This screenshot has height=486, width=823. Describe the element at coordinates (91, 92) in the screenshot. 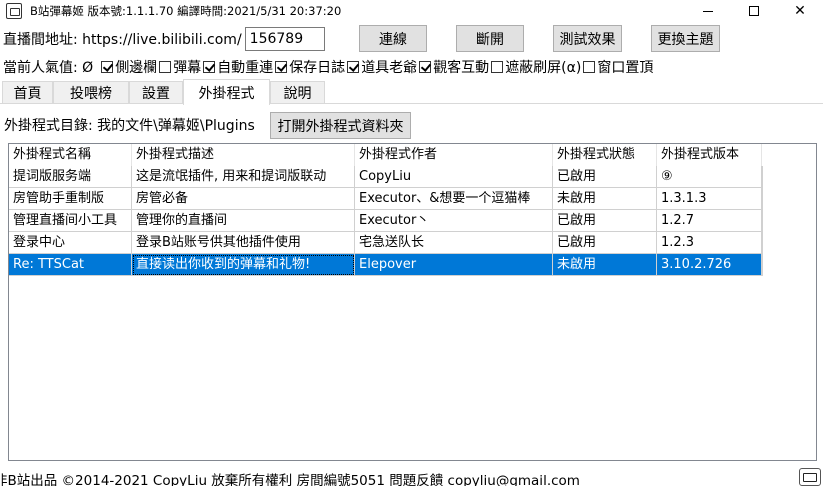

I see `tab-gift-ranking: 投喂榜` at that location.